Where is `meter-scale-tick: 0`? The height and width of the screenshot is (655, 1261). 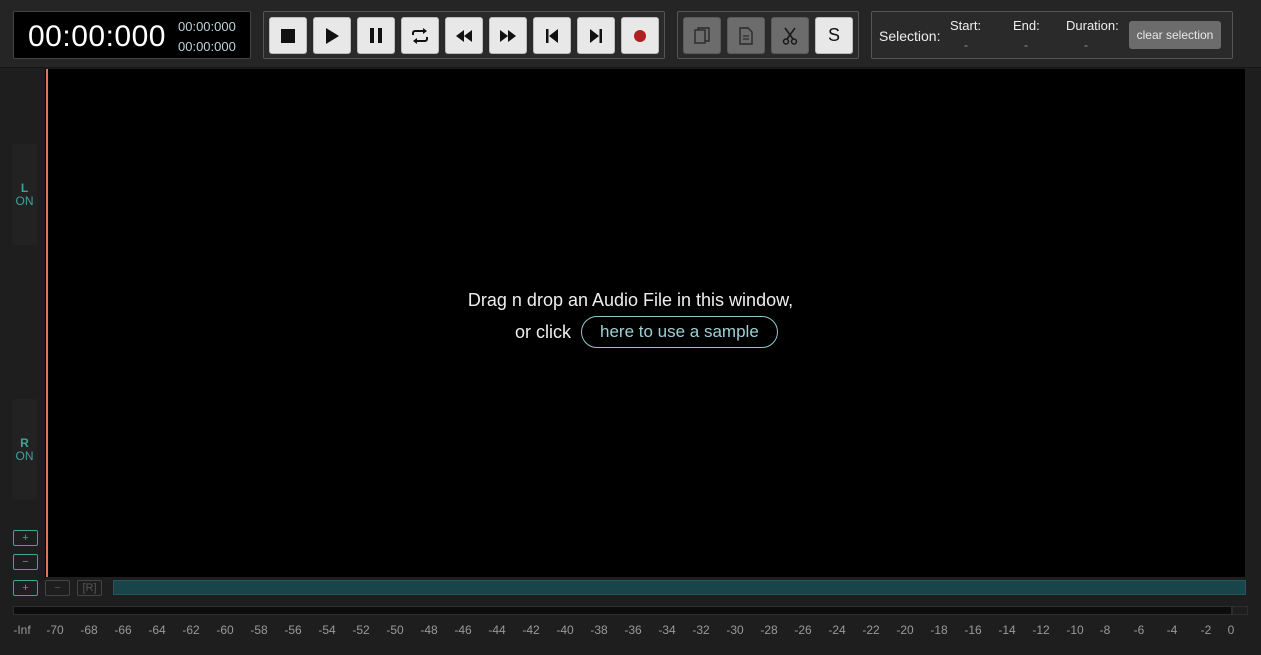 meter-scale-tick: 0 is located at coordinates (1231, 630).